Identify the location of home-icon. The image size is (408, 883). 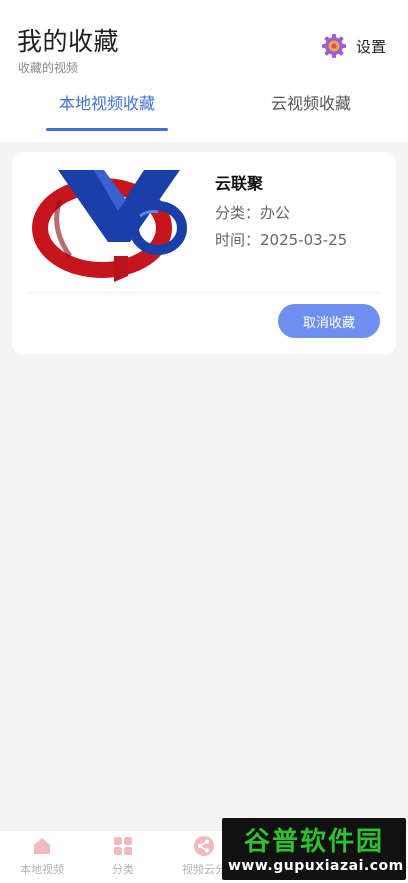
(42, 846).